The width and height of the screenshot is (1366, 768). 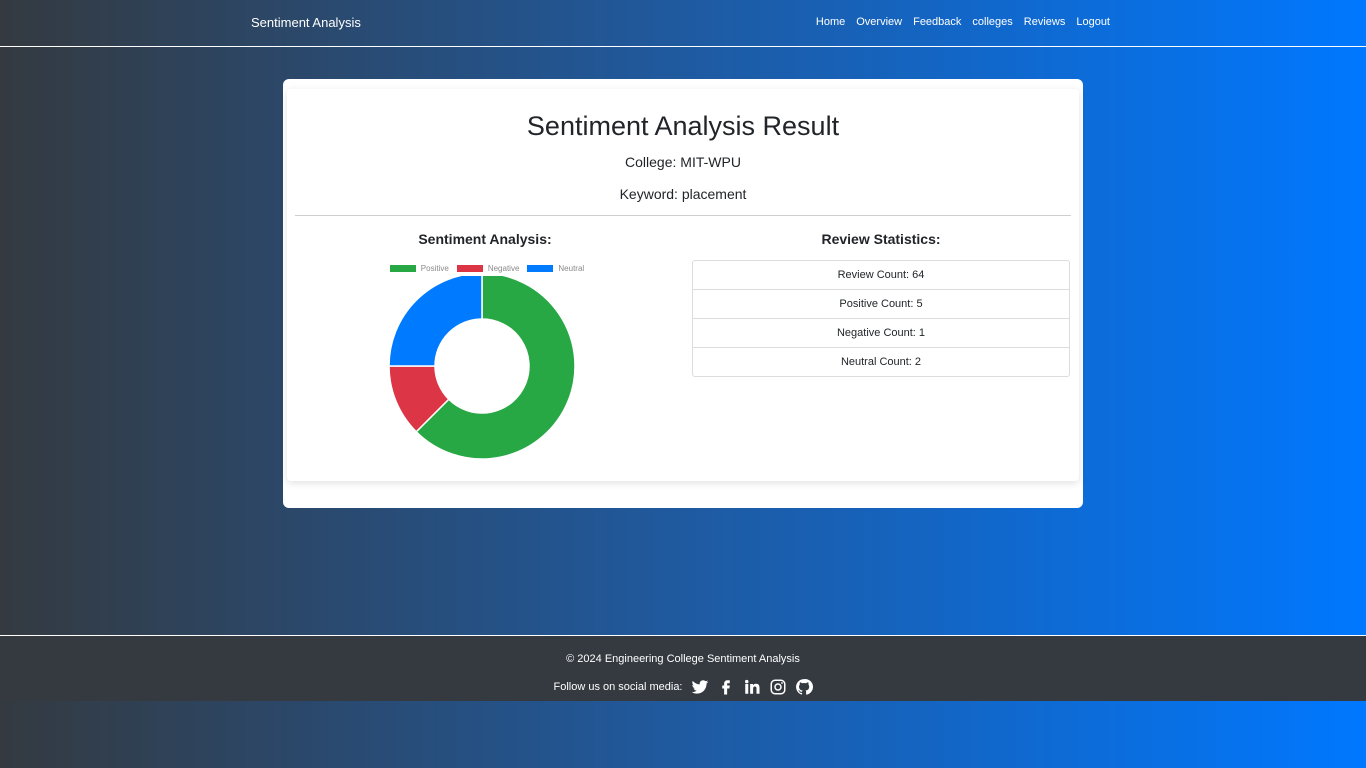 I want to click on nav-link-logout: Logout, so click(x=1093, y=22).